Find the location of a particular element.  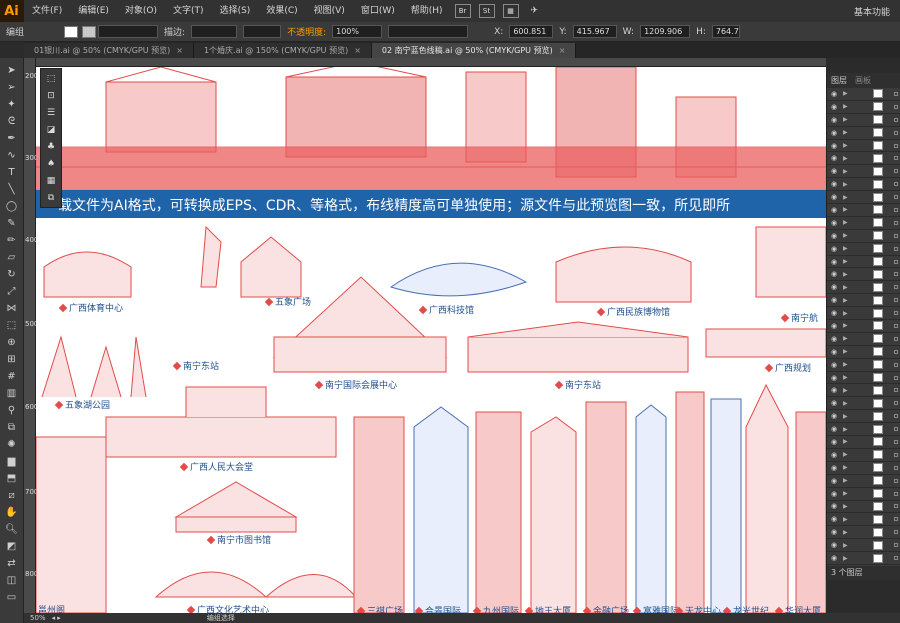

symbol-sprayer-icon: ✺ is located at coordinates (12, 444).